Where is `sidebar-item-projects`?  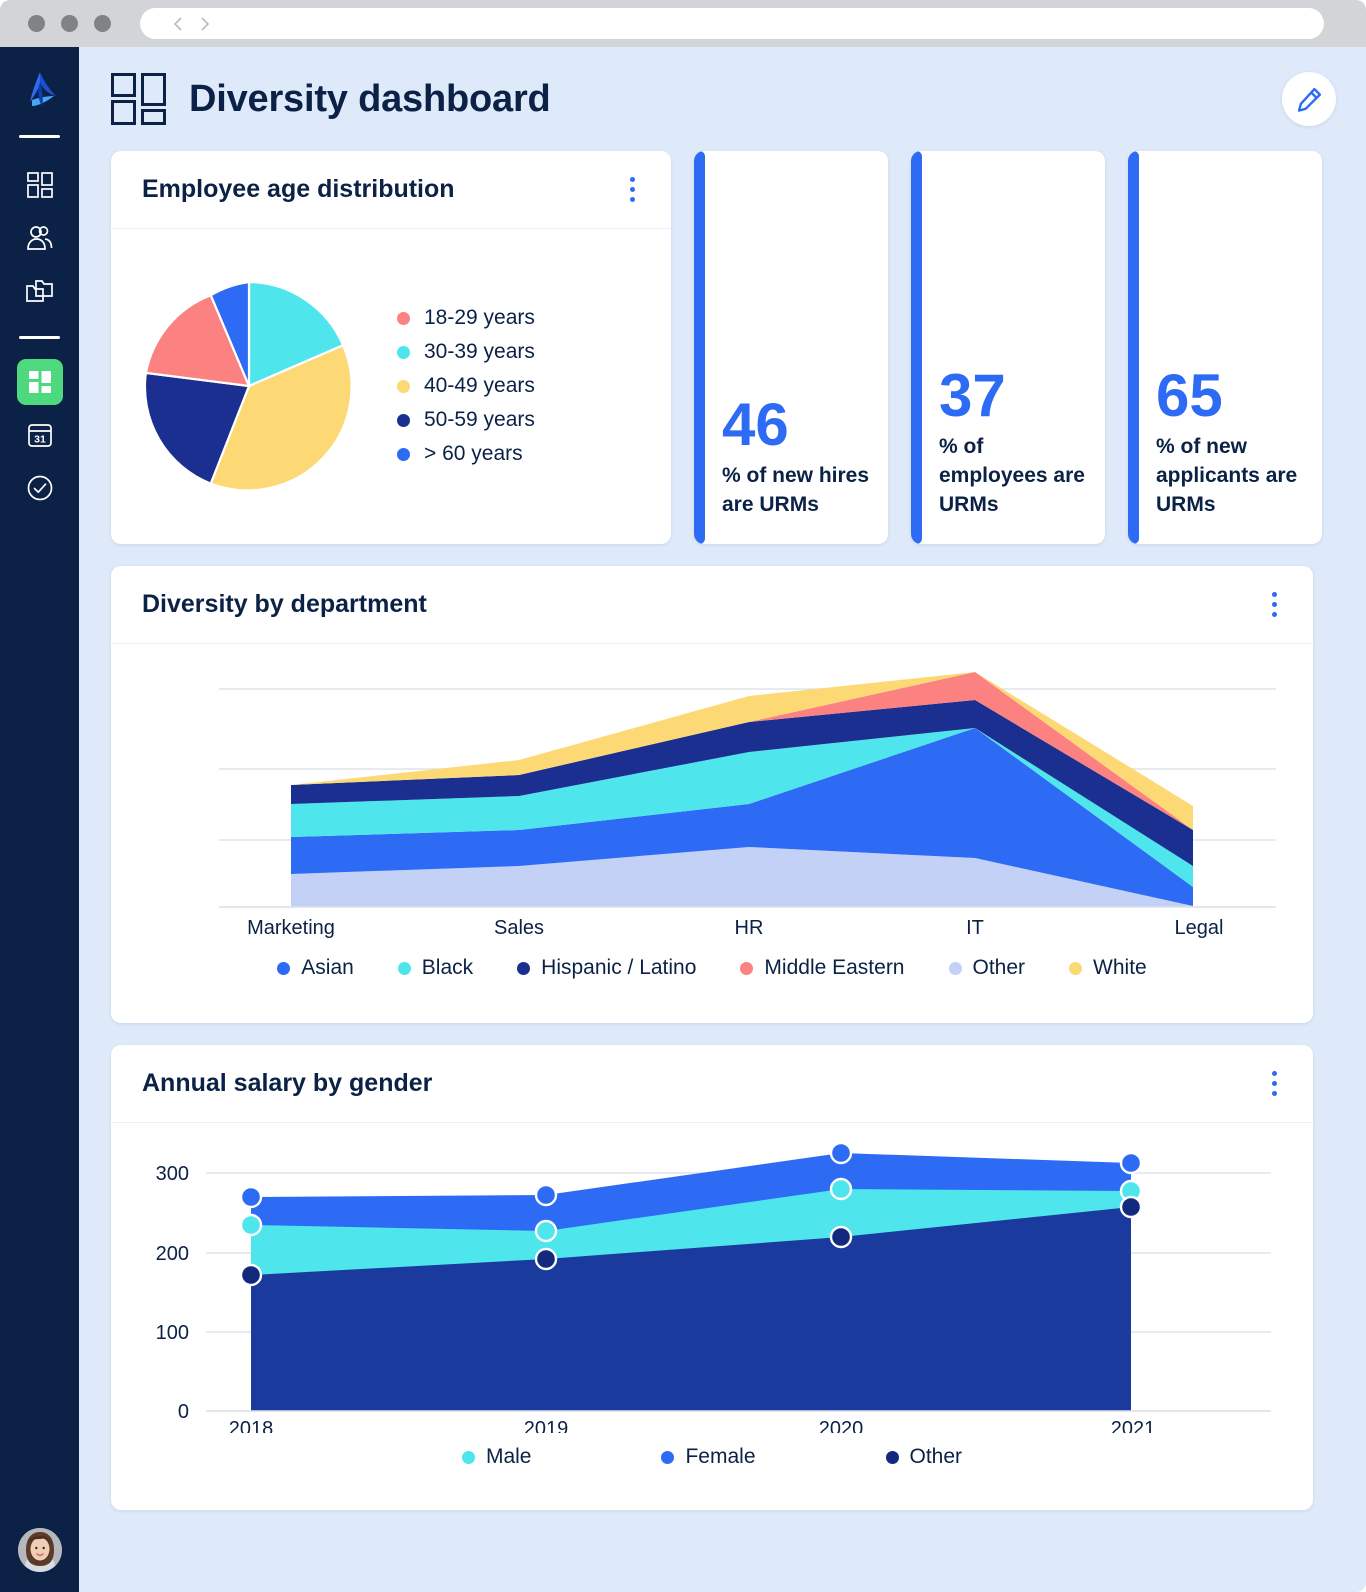 sidebar-item-projects is located at coordinates (40, 291).